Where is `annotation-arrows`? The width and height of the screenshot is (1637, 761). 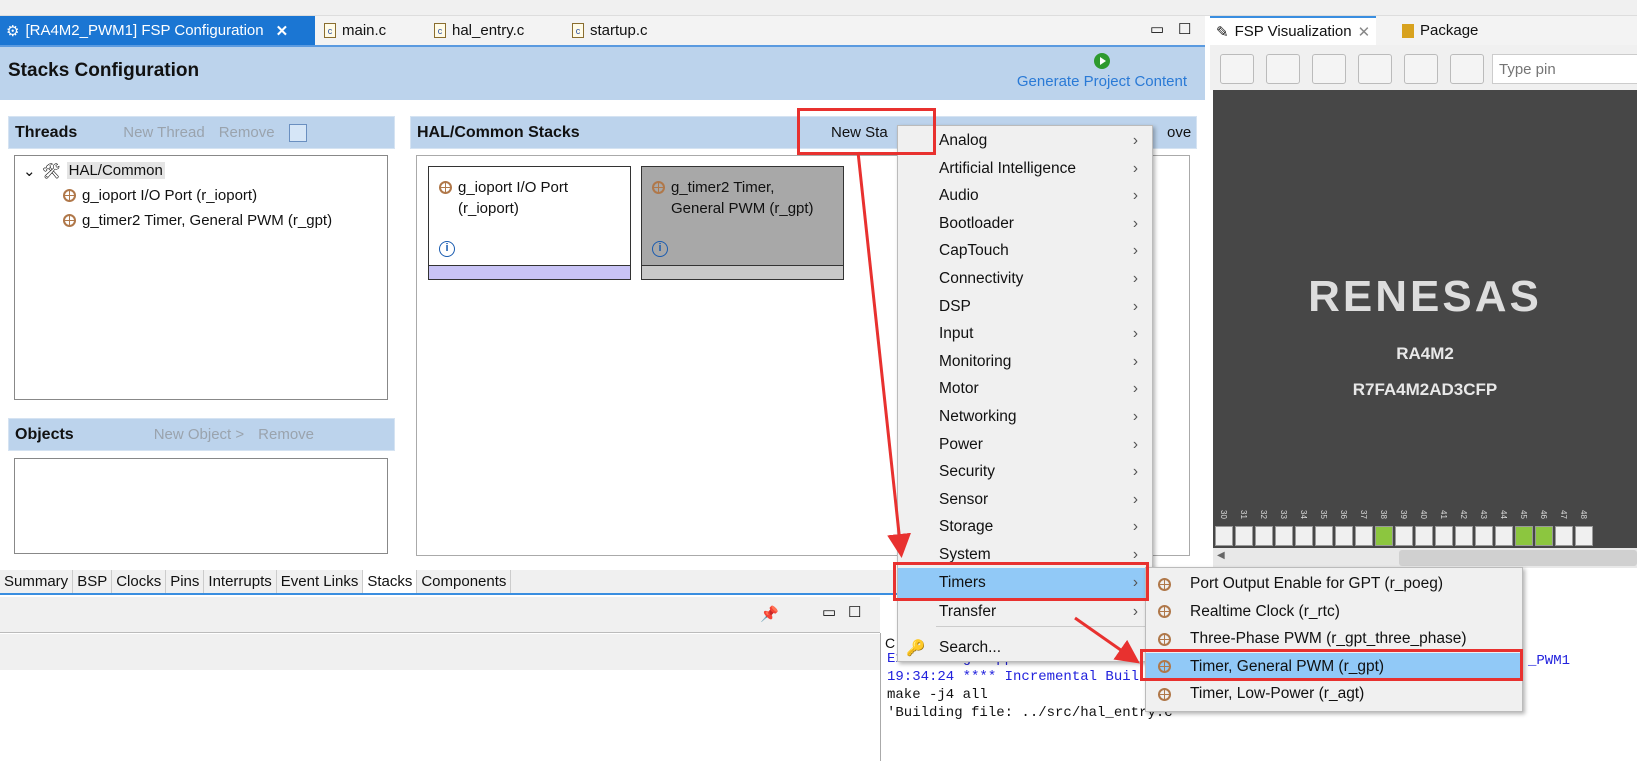 annotation-arrows is located at coordinates (998, 407).